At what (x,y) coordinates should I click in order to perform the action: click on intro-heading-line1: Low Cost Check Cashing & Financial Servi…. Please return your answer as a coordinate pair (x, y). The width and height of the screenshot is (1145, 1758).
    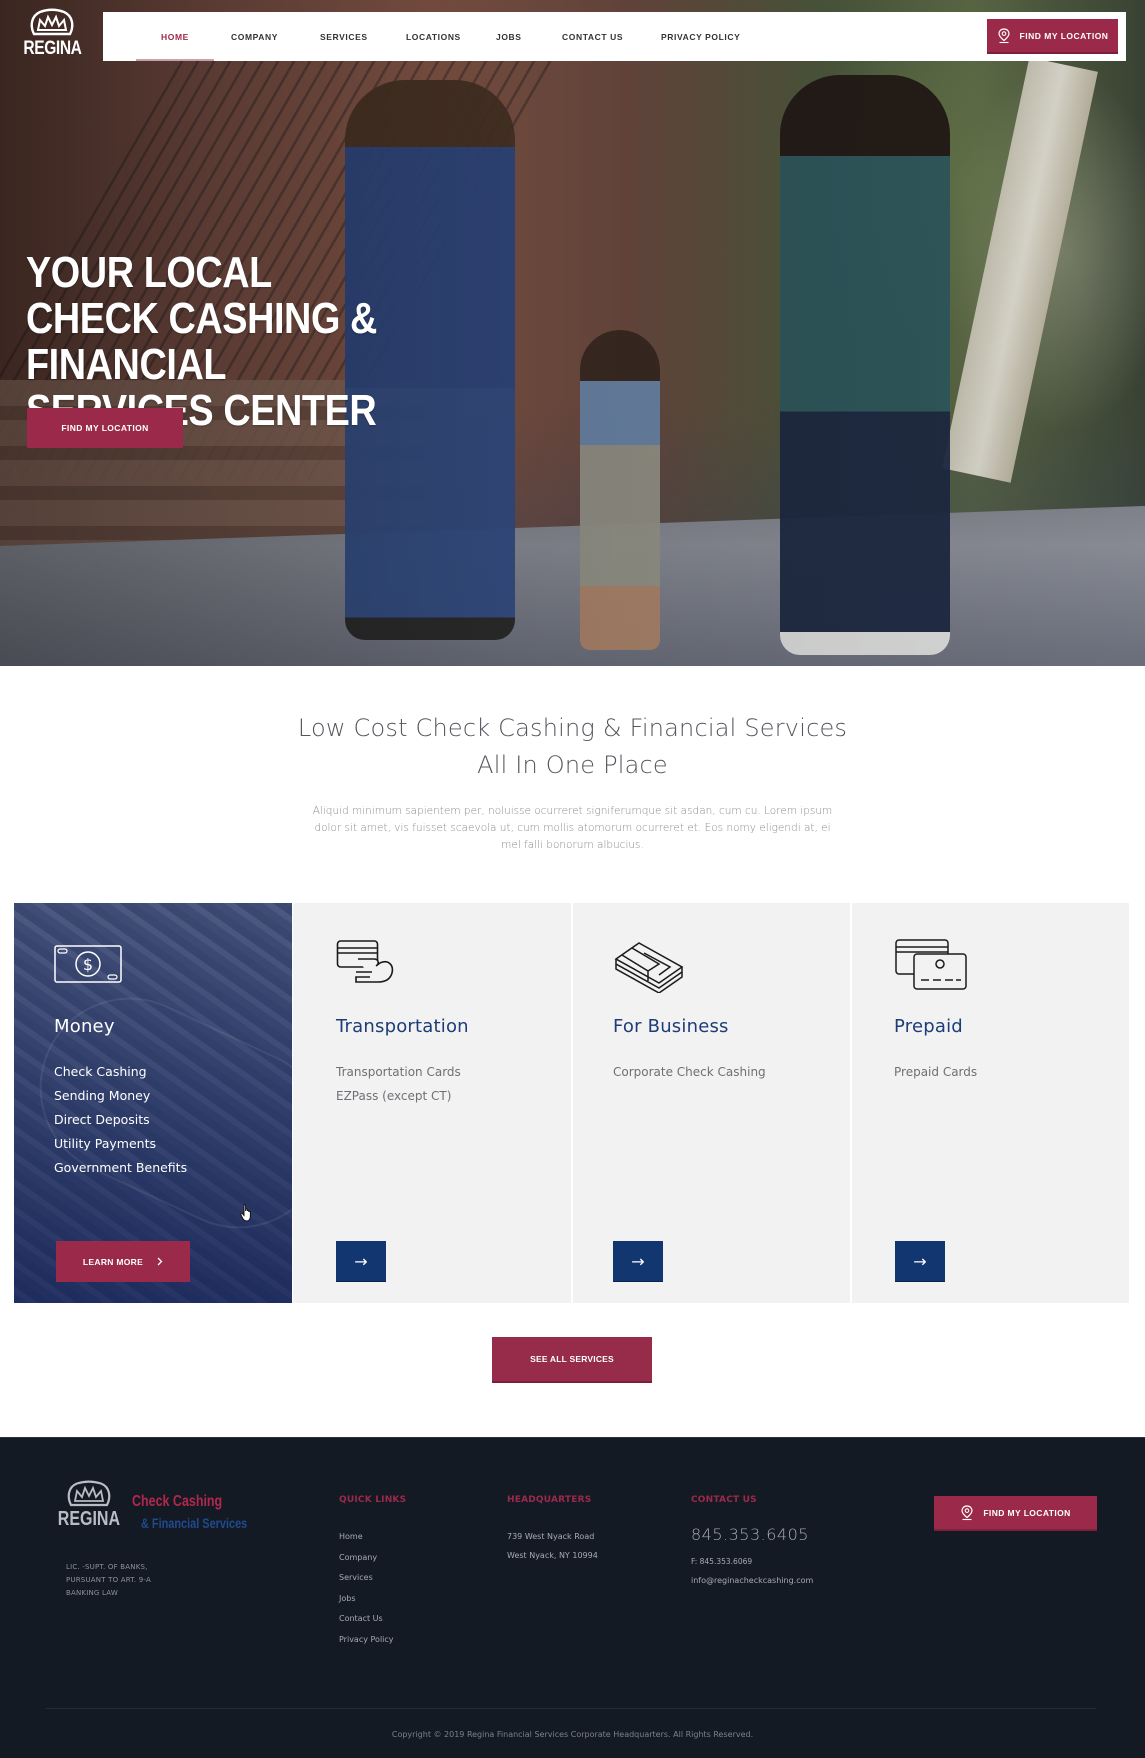
    Looking at the image, I should click on (572, 728).